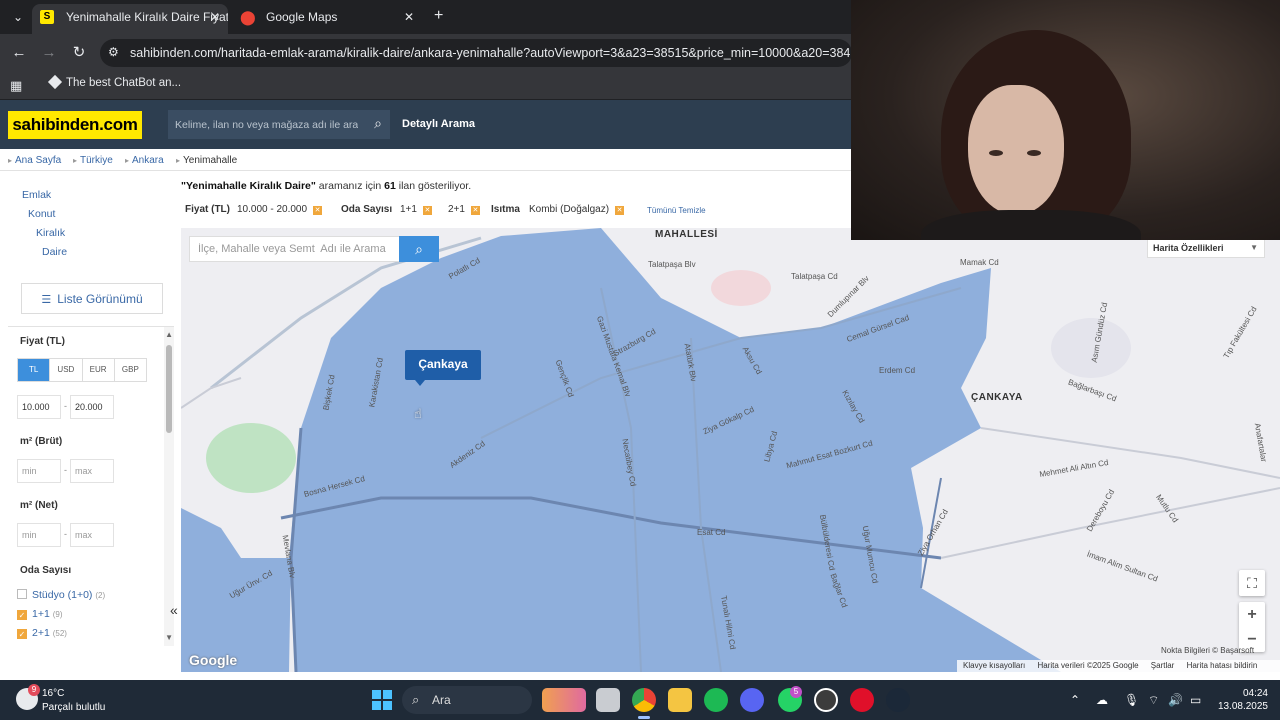 The image size is (1280, 720). I want to click on taskbar-search: ⌕ Ara, so click(467, 700).